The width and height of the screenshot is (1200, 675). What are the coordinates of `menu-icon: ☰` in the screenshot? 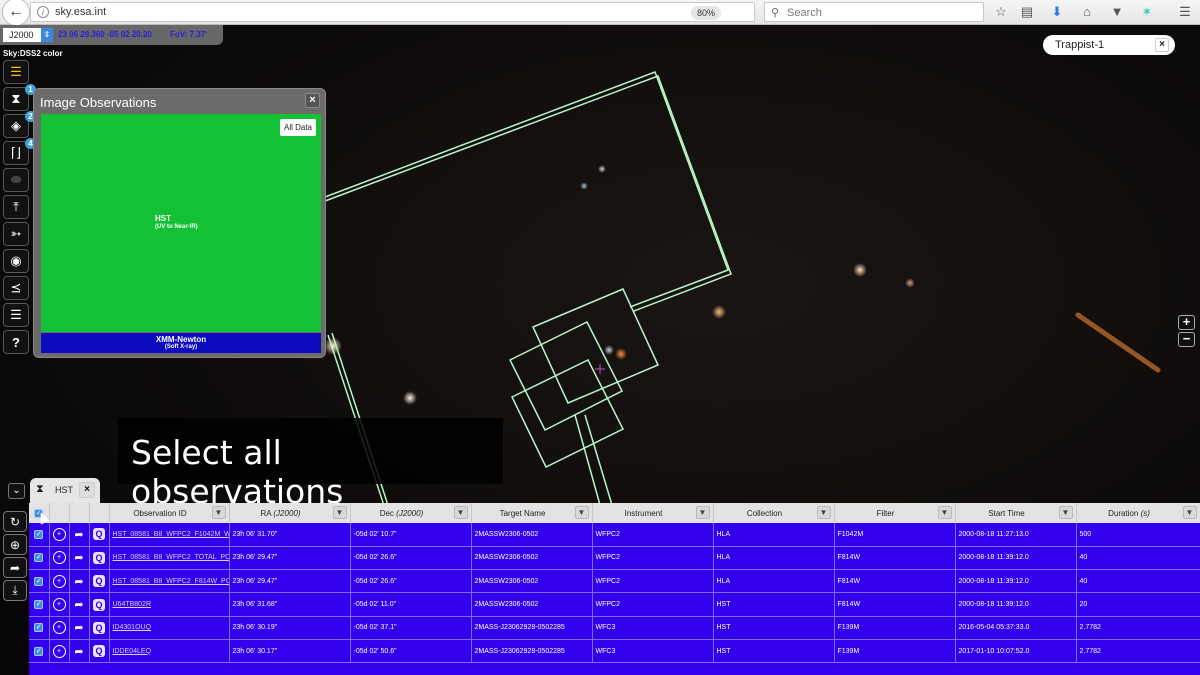 It's located at (1185, 12).